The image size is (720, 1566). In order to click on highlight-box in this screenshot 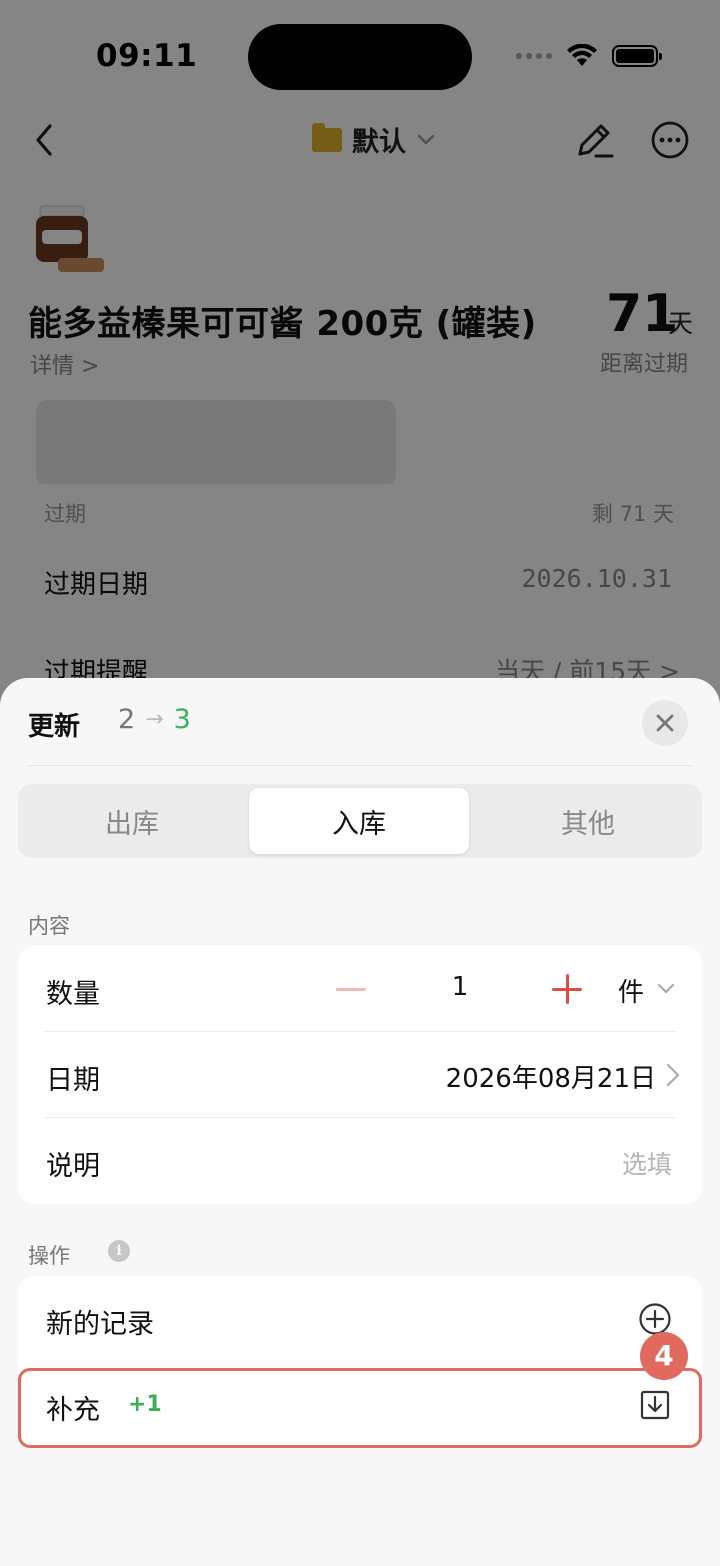, I will do `click(360, 1408)`.